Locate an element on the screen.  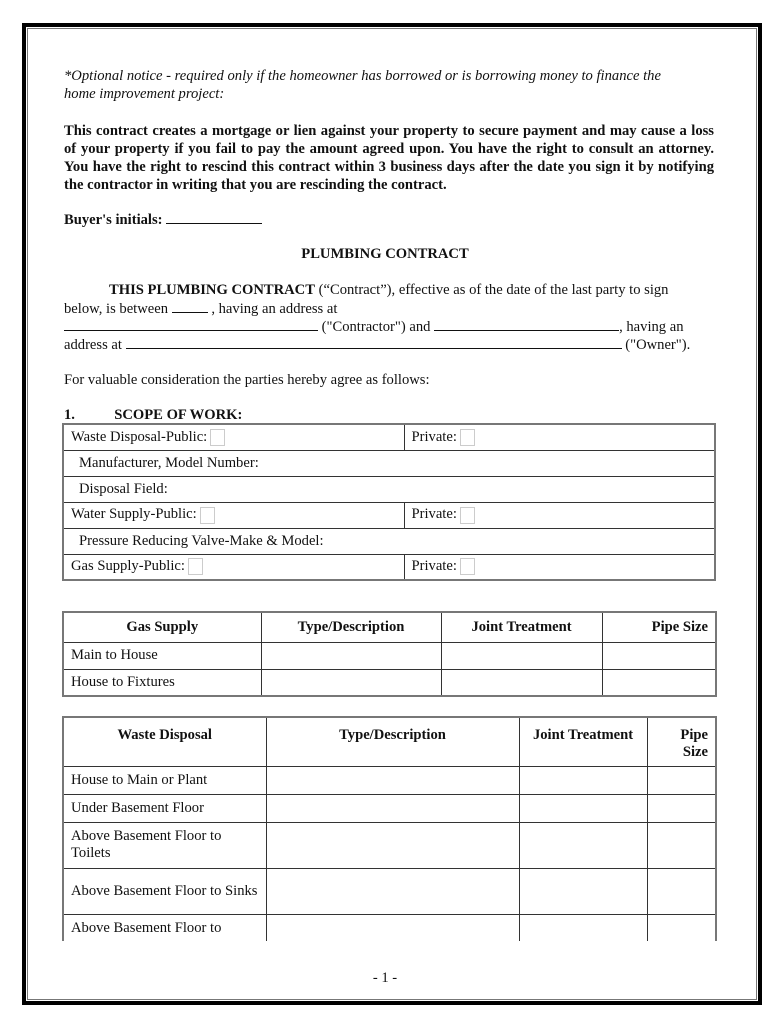
water-public-label: Water Supply-Public: is located at coordinates (134, 514).